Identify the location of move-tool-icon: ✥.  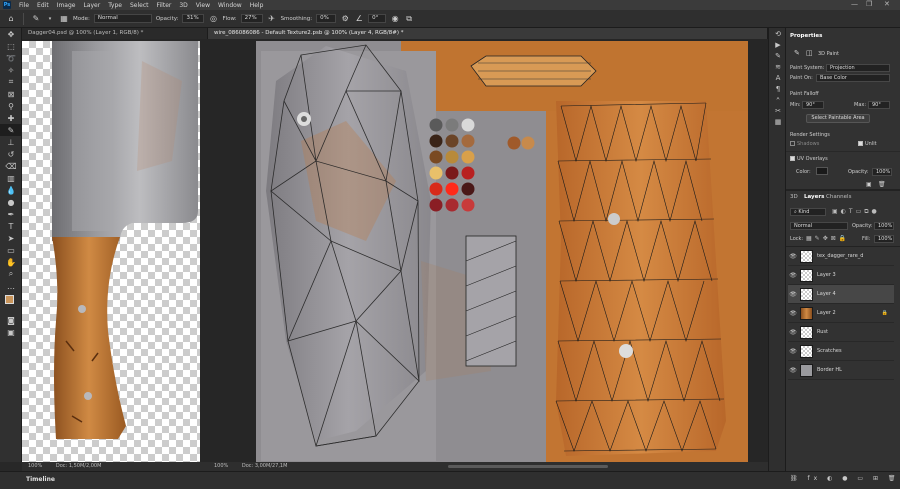
(11, 34).